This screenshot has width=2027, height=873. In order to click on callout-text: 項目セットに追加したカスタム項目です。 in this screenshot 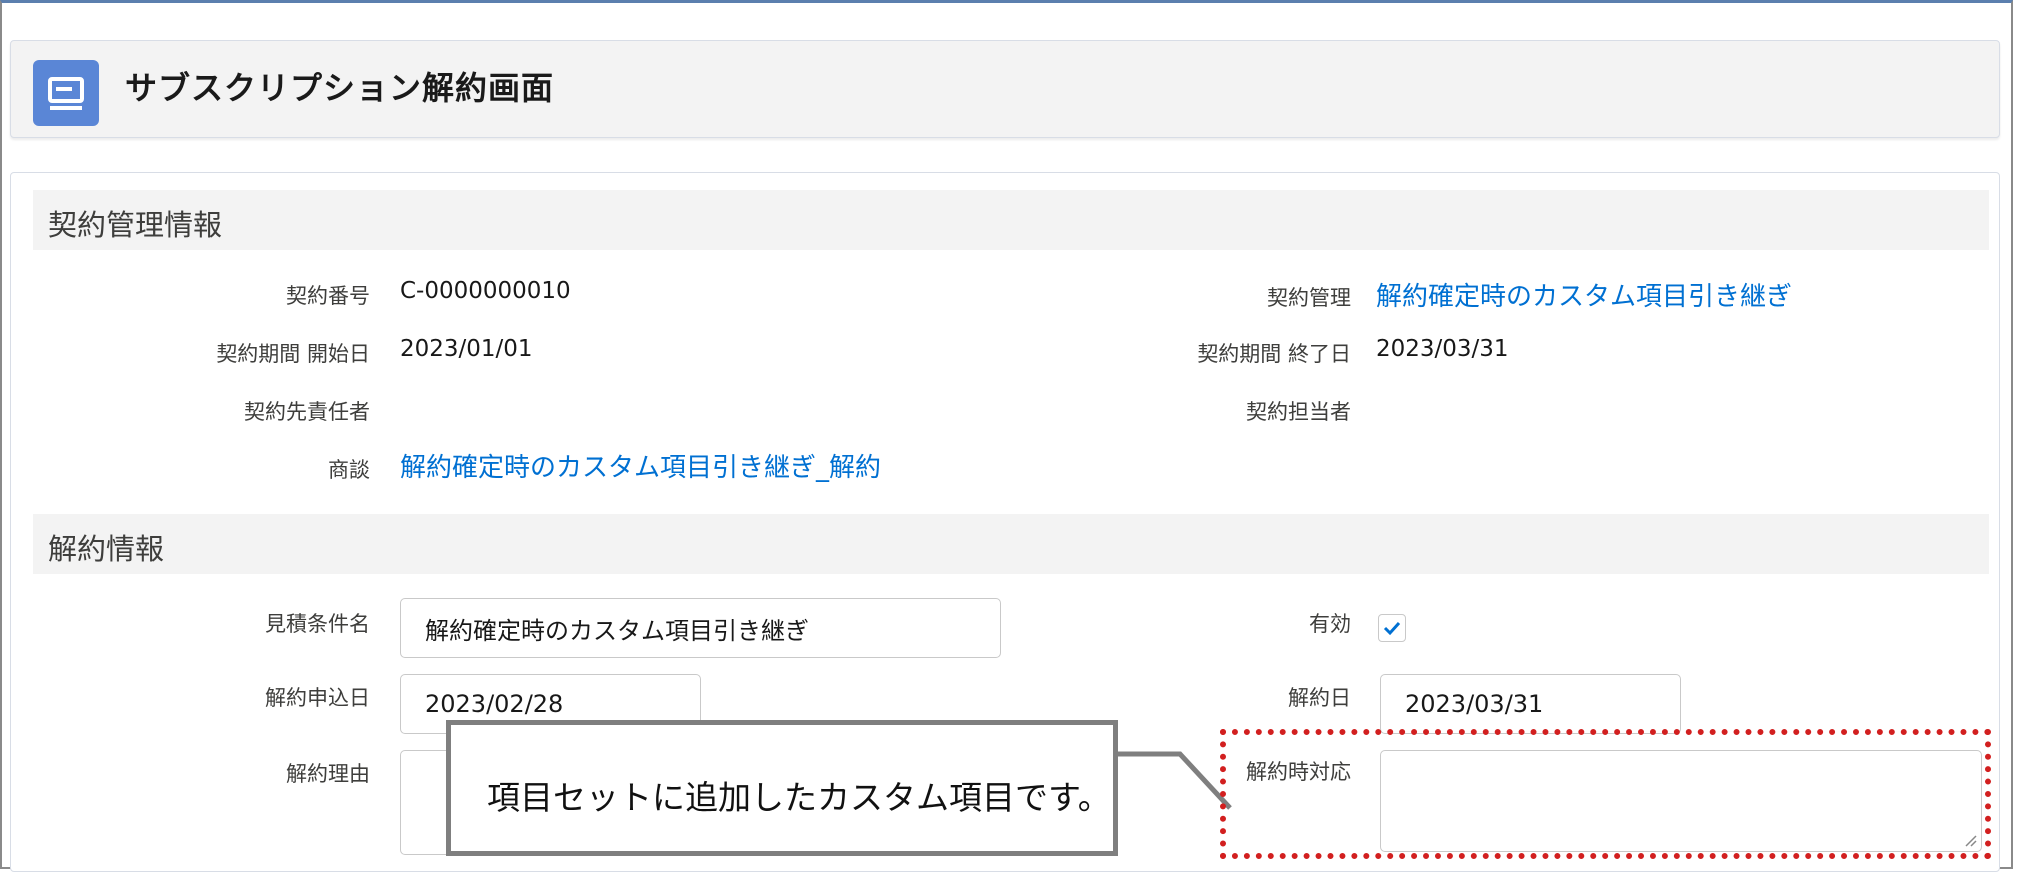, I will do `click(799, 797)`.